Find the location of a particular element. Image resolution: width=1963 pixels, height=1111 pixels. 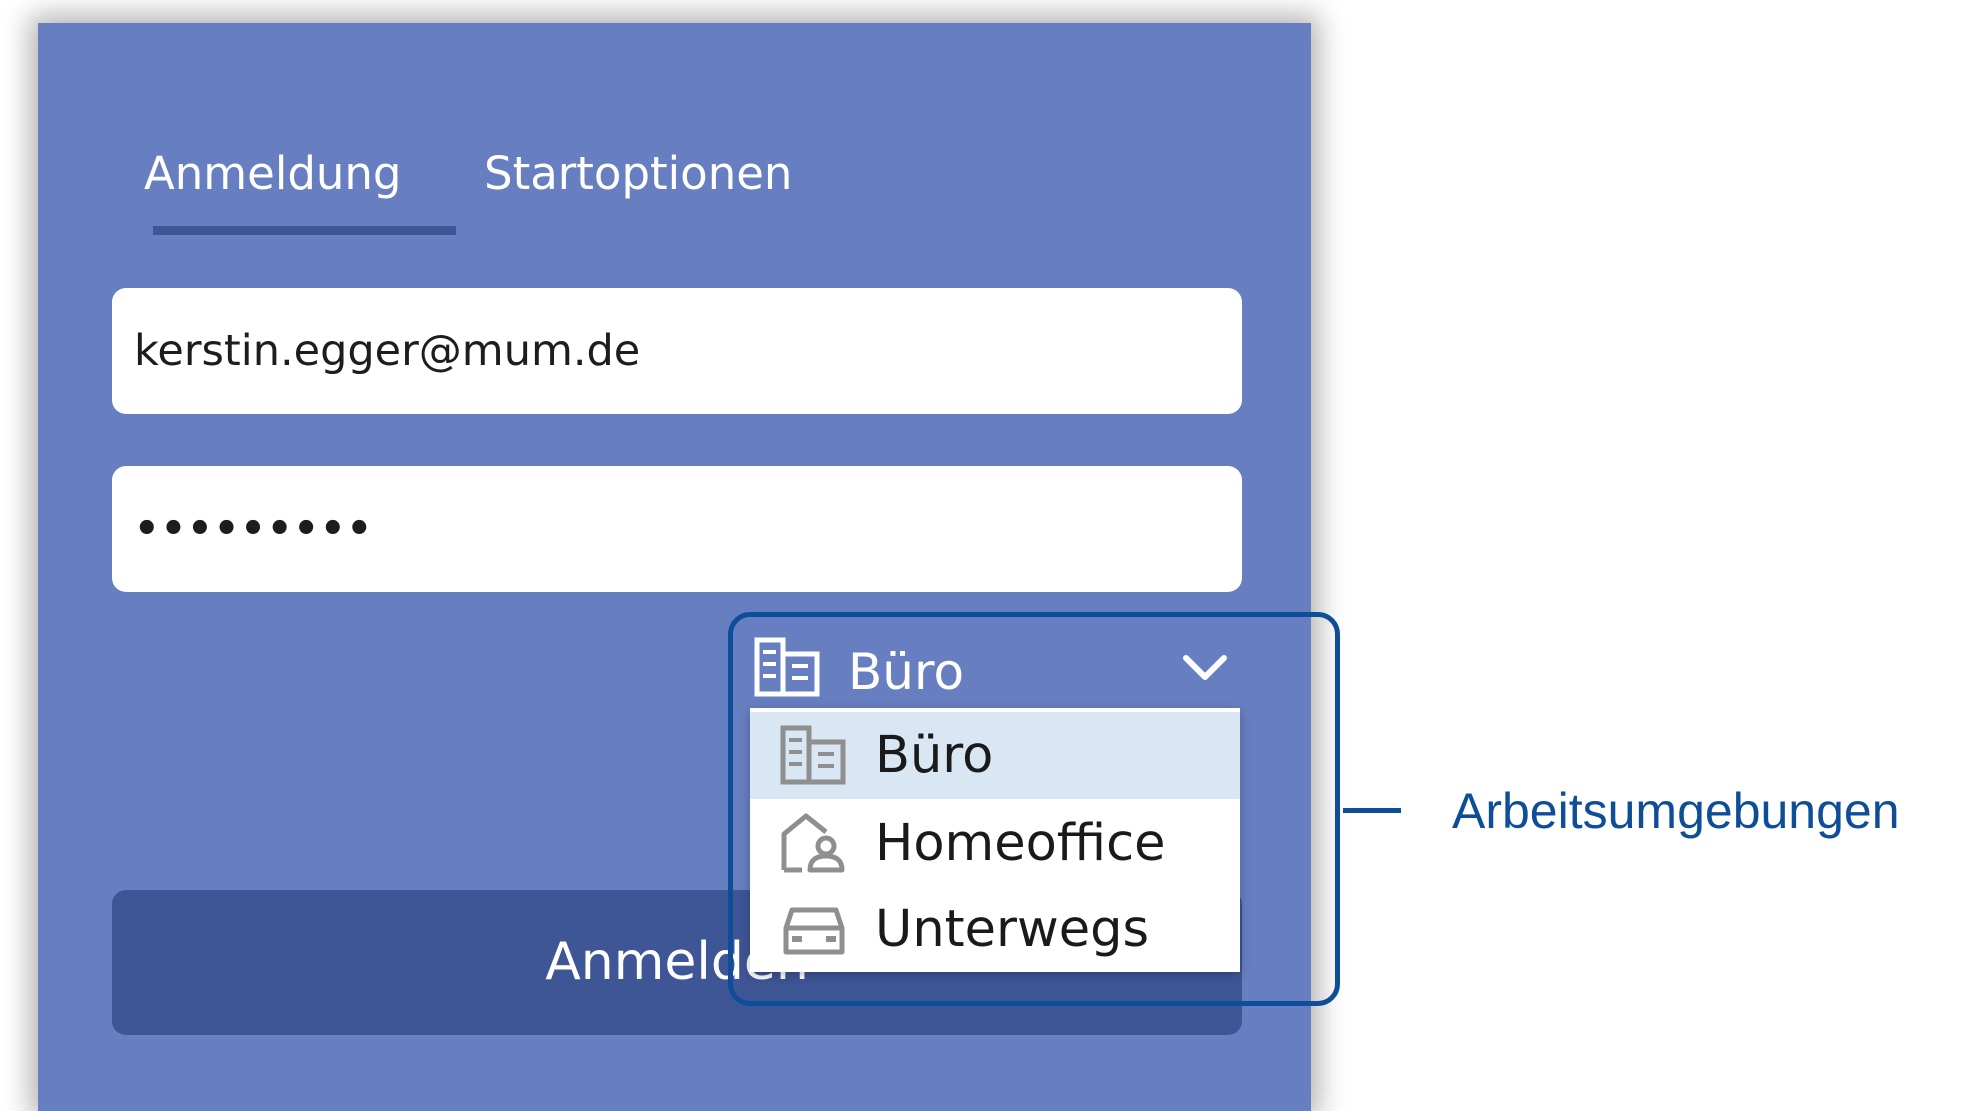

callout-connector is located at coordinates (1372, 810).